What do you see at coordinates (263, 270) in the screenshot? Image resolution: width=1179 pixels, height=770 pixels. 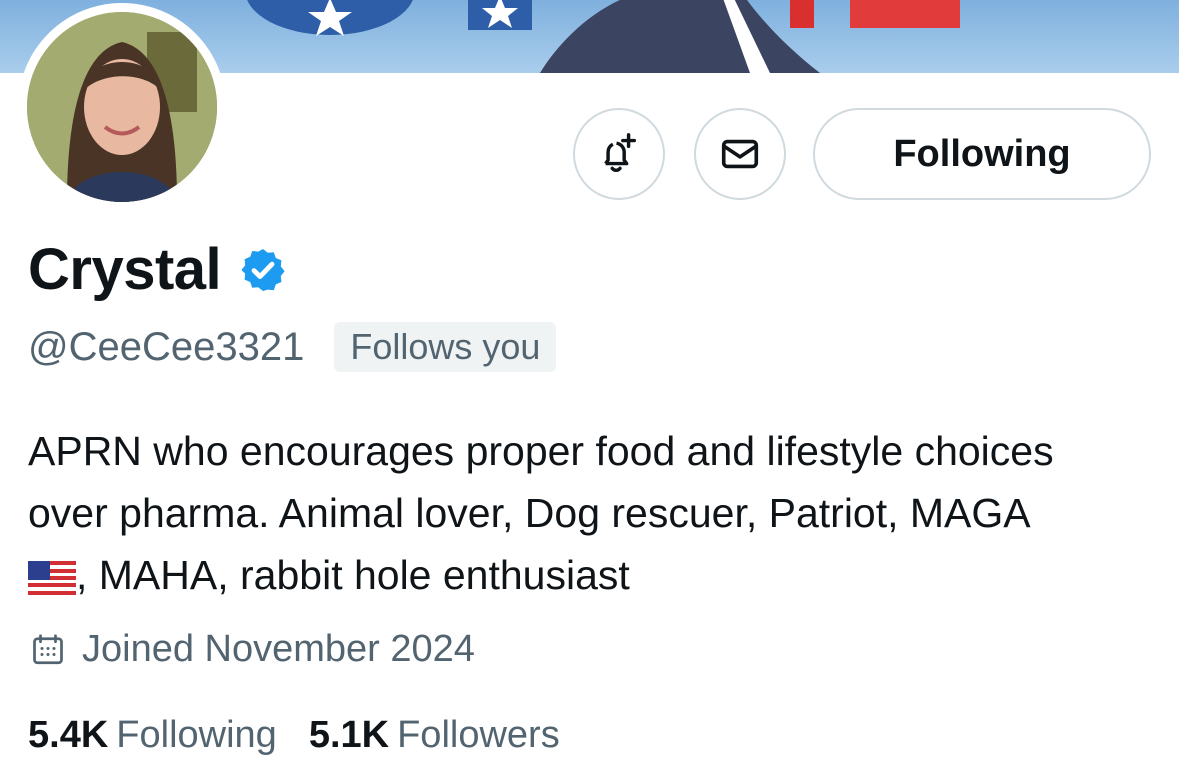 I see `verified-badge-icon` at bounding box center [263, 270].